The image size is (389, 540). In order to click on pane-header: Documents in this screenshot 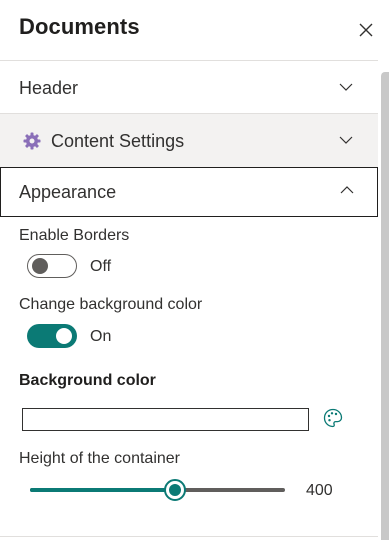, I will do `click(194, 30)`.